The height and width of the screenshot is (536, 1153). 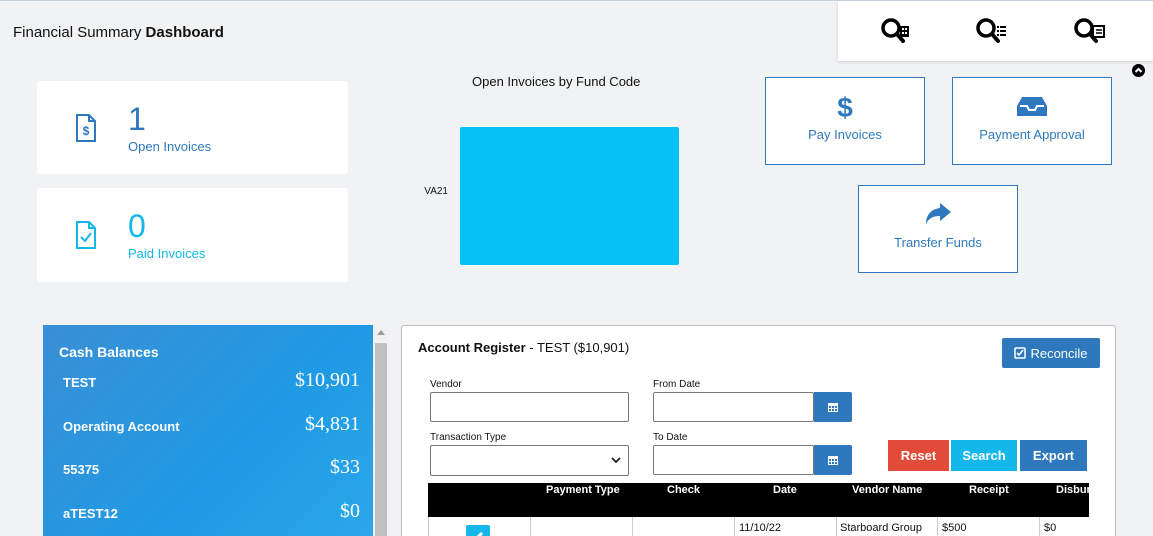 What do you see at coordinates (86, 235) in the screenshot?
I see `invoice-check-icon` at bounding box center [86, 235].